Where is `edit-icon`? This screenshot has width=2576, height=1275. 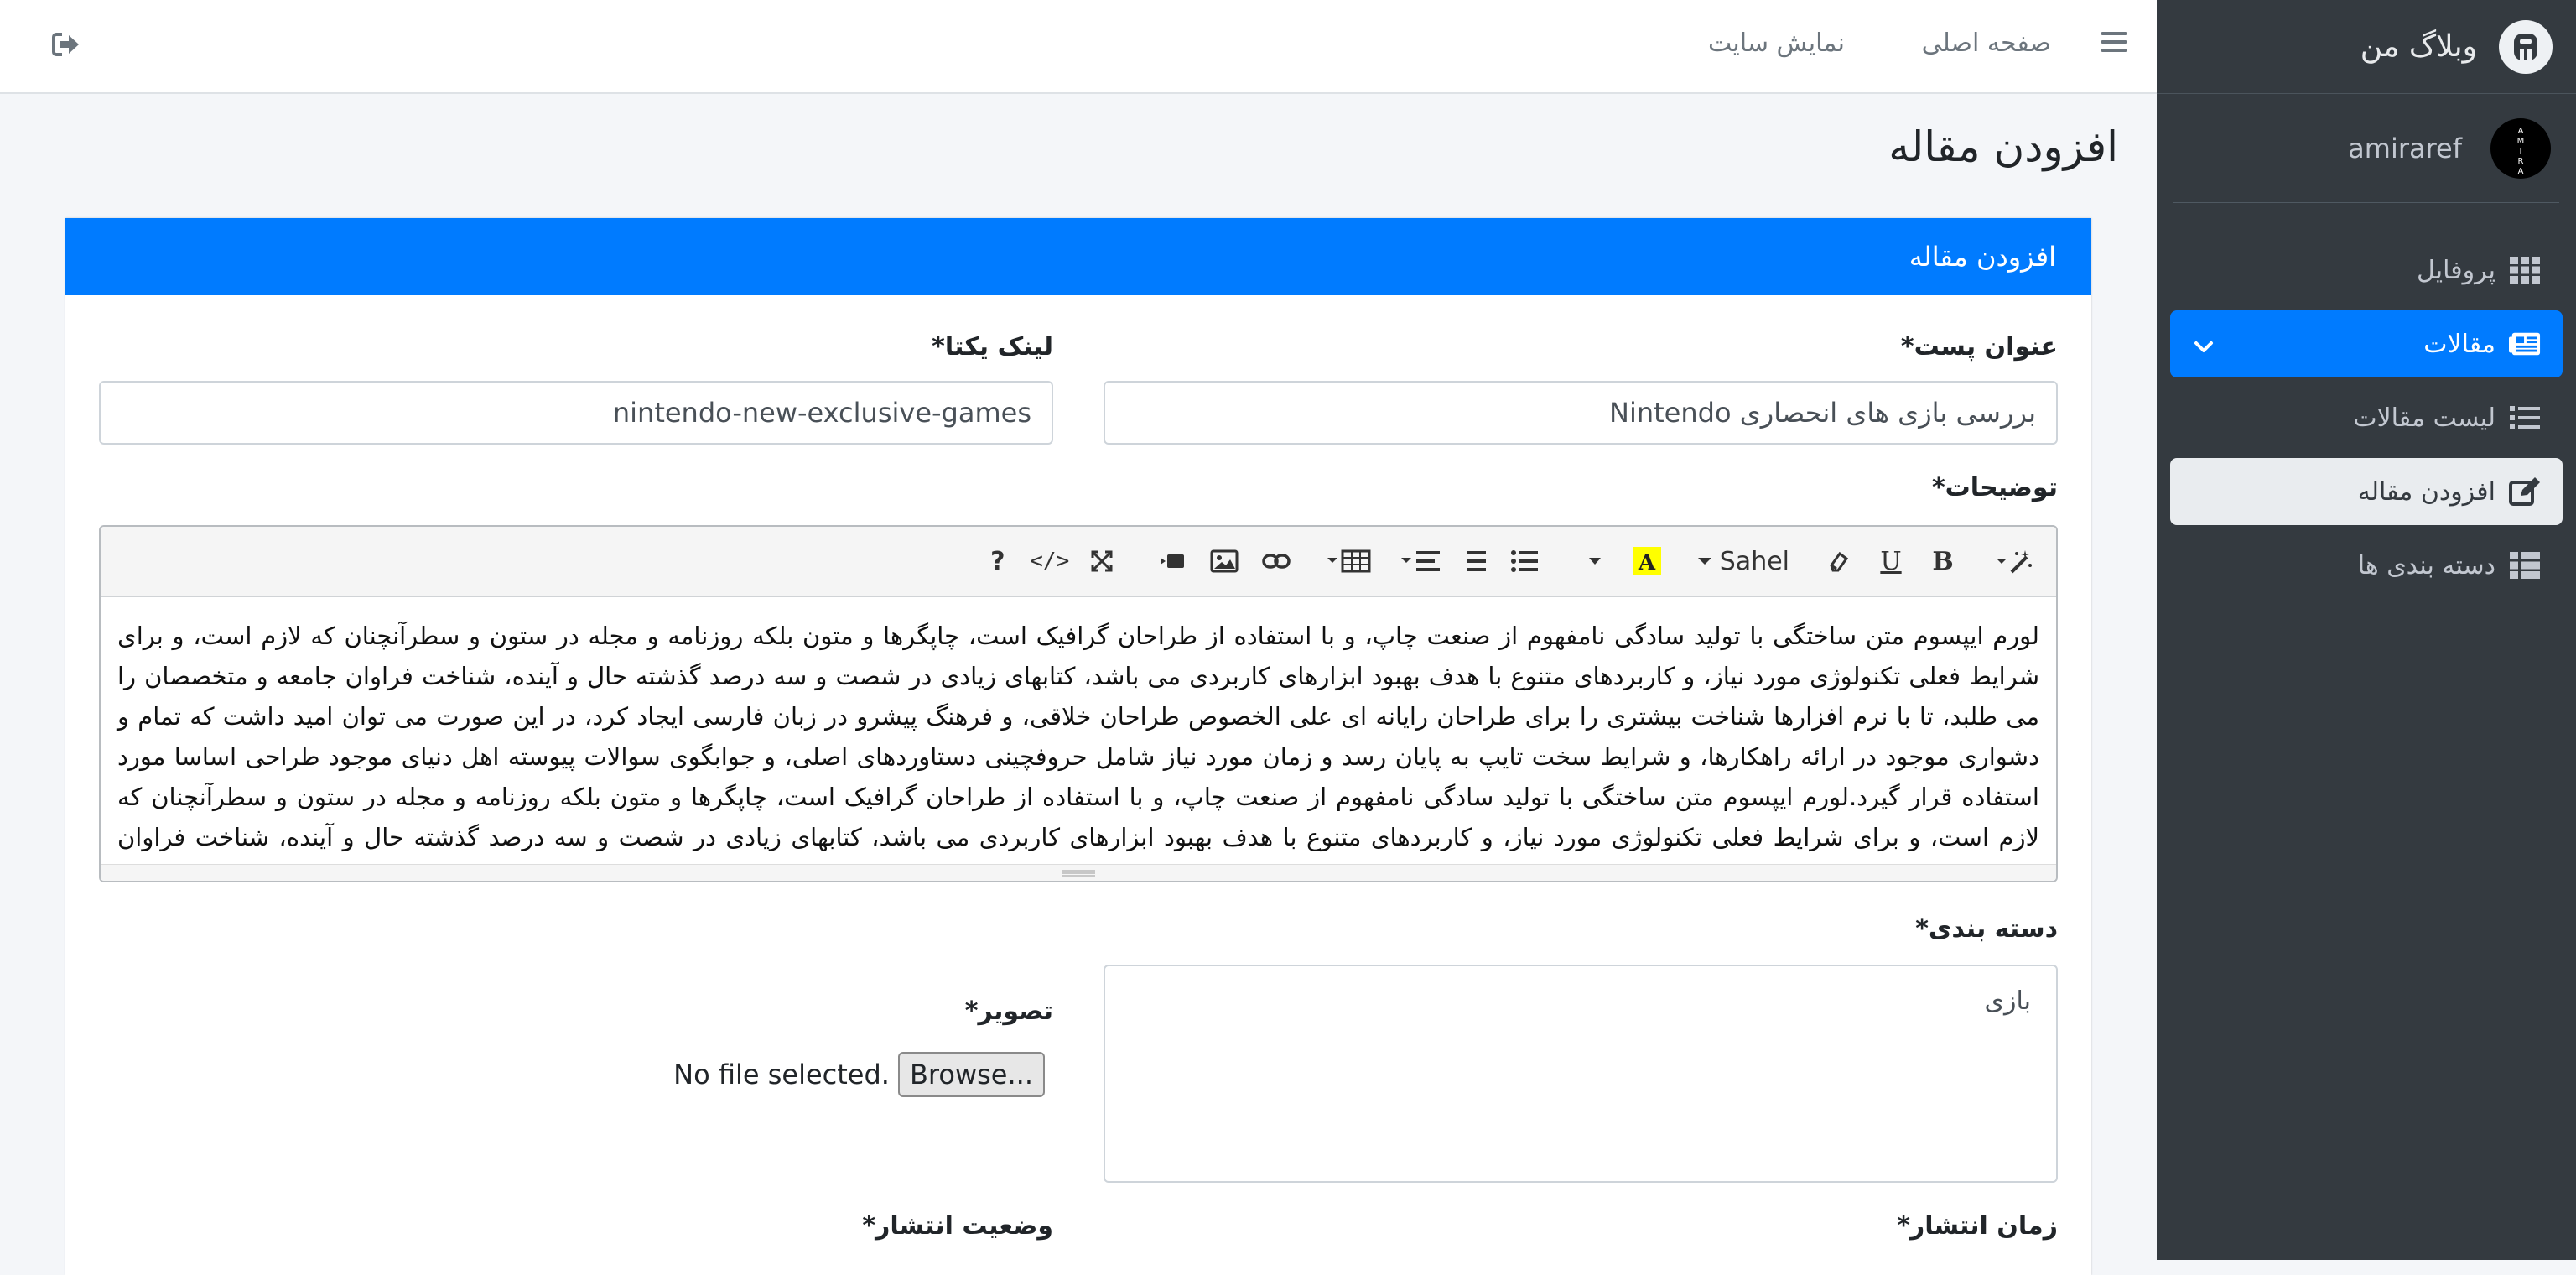
edit-icon is located at coordinates (2525, 491).